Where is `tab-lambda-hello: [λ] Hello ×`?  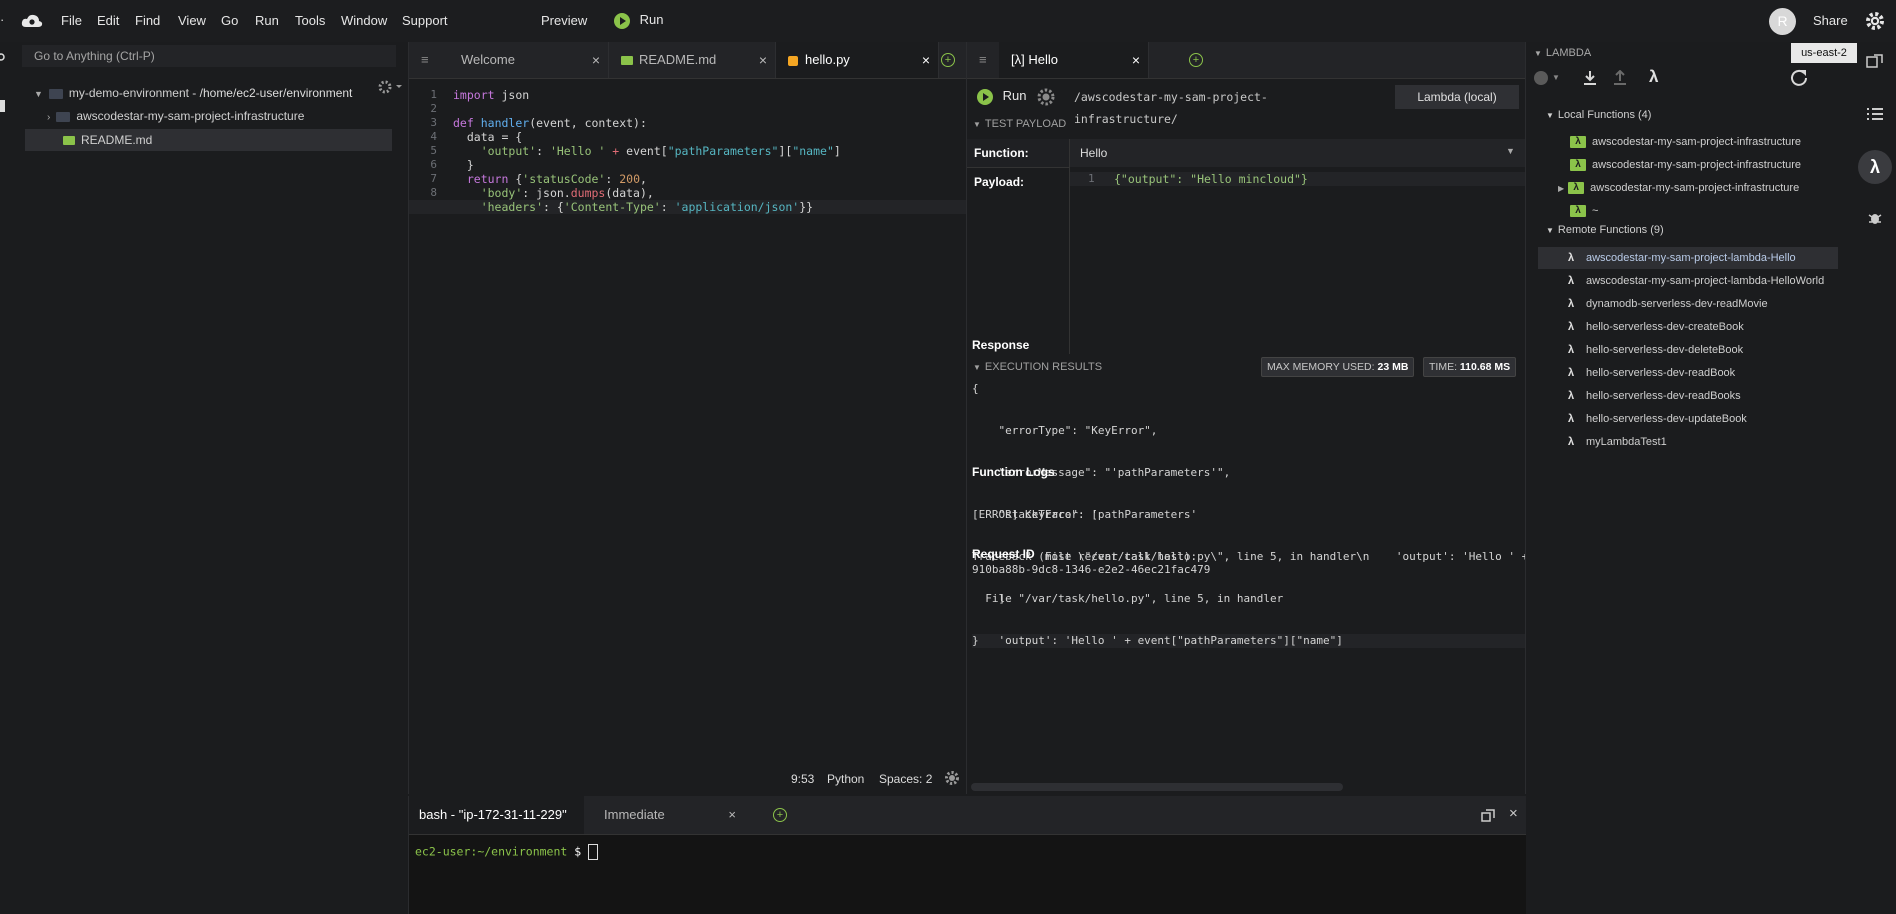
tab-lambda-hello: [λ] Hello × is located at coordinates (1074, 60).